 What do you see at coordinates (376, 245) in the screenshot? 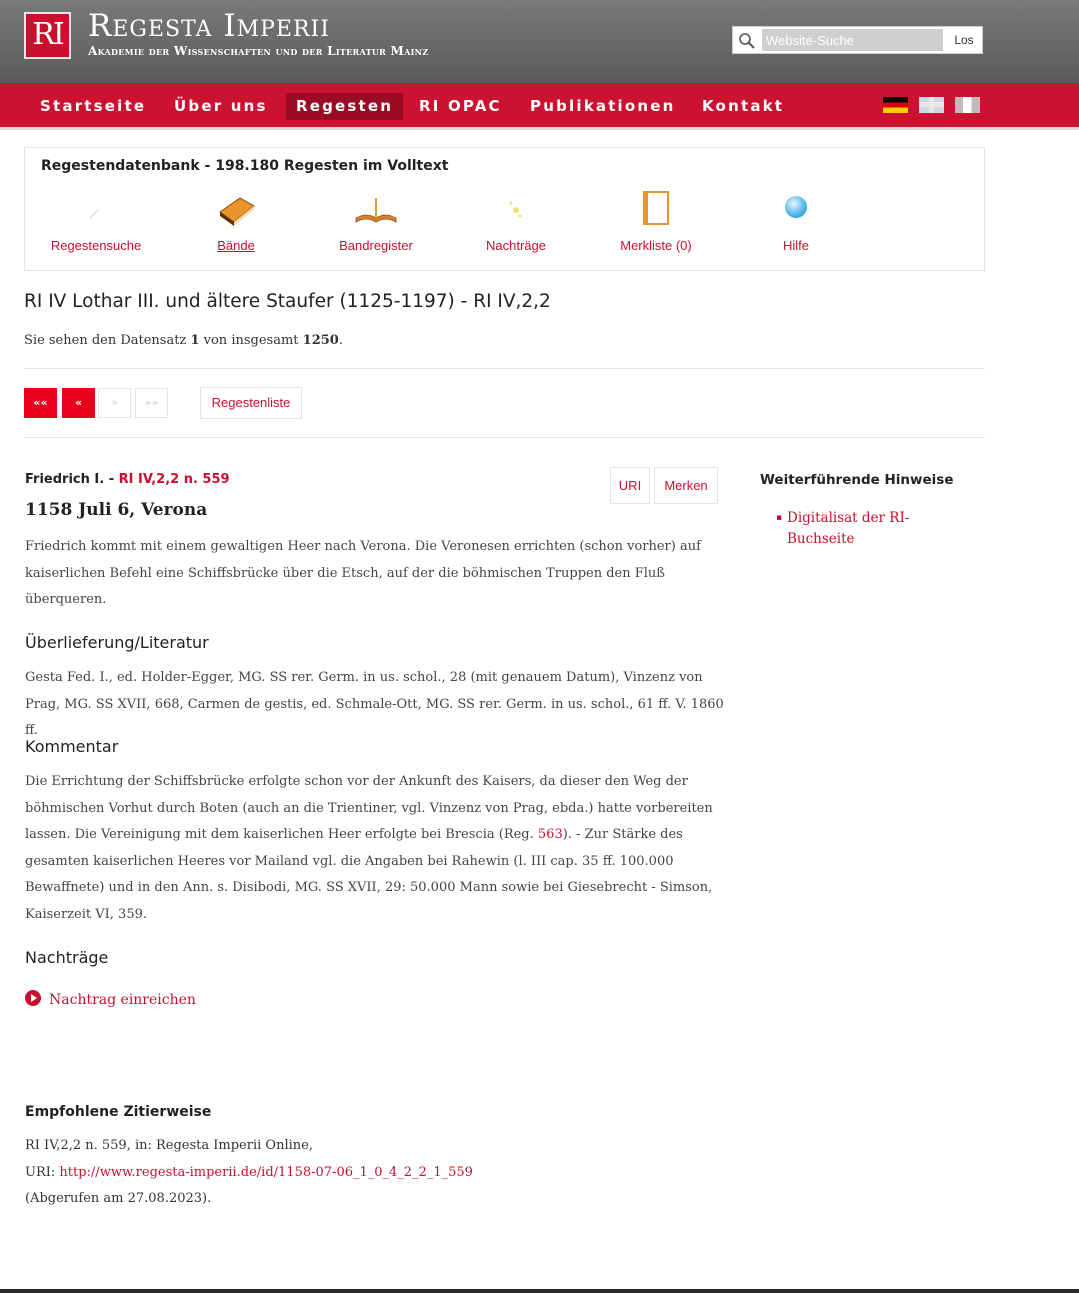
I see `tool-label: Bandregister` at bounding box center [376, 245].